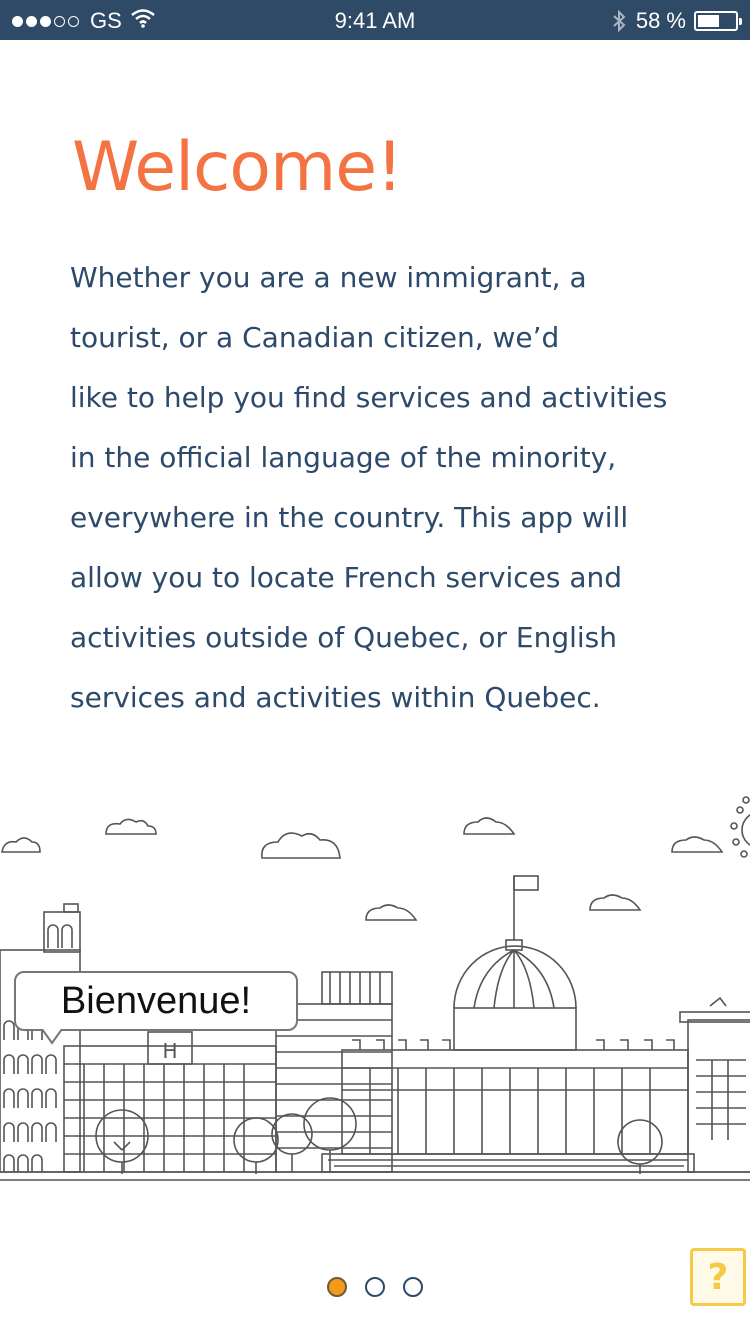 This screenshot has height=1334, width=750. I want to click on welcome-text-line: everywhere in the country. This app will, so click(349, 517).